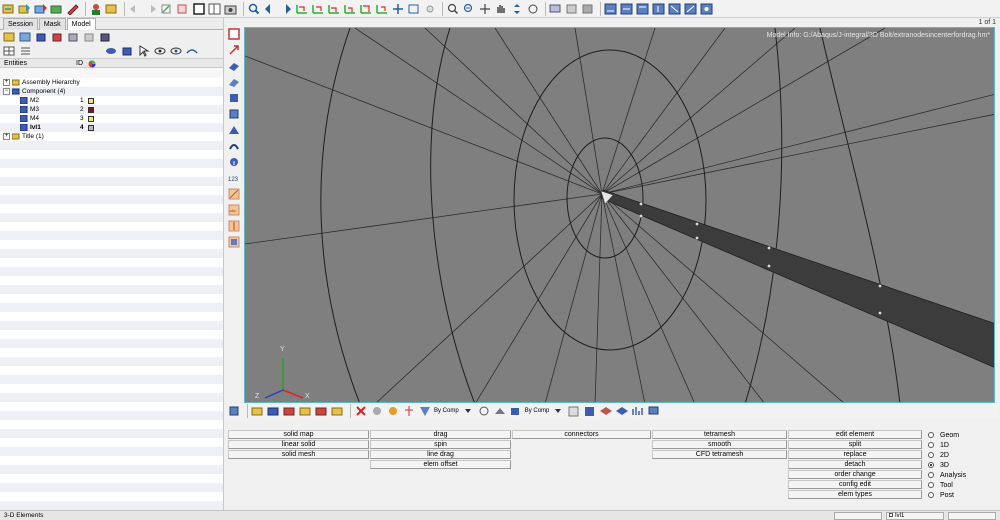 The width and height of the screenshot is (1000, 520). What do you see at coordinates (234, 146) in the screenshot?
I see `link-icon` at bounding box center [234, 146].